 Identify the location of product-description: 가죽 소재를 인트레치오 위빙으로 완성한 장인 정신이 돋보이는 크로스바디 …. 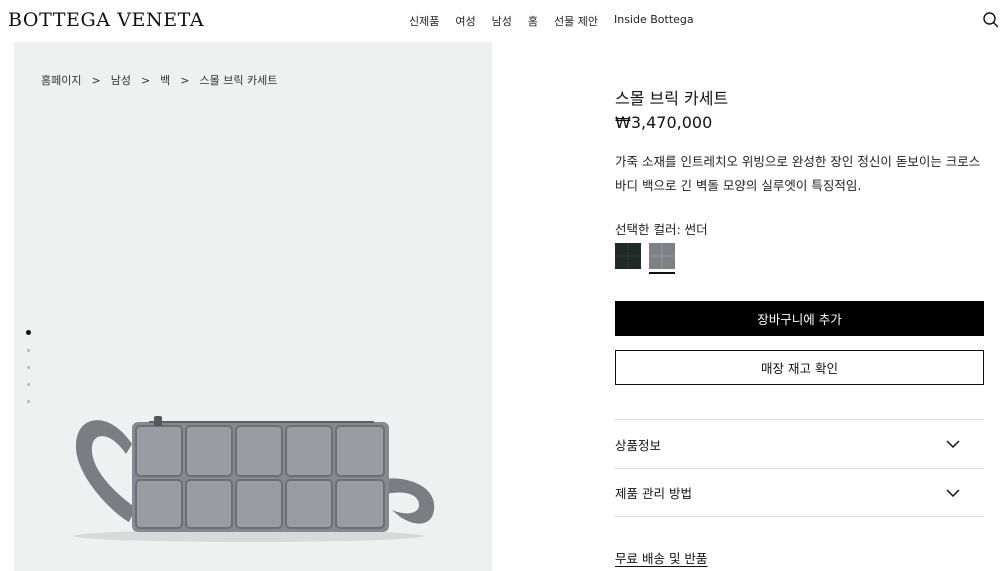
(798, 173).